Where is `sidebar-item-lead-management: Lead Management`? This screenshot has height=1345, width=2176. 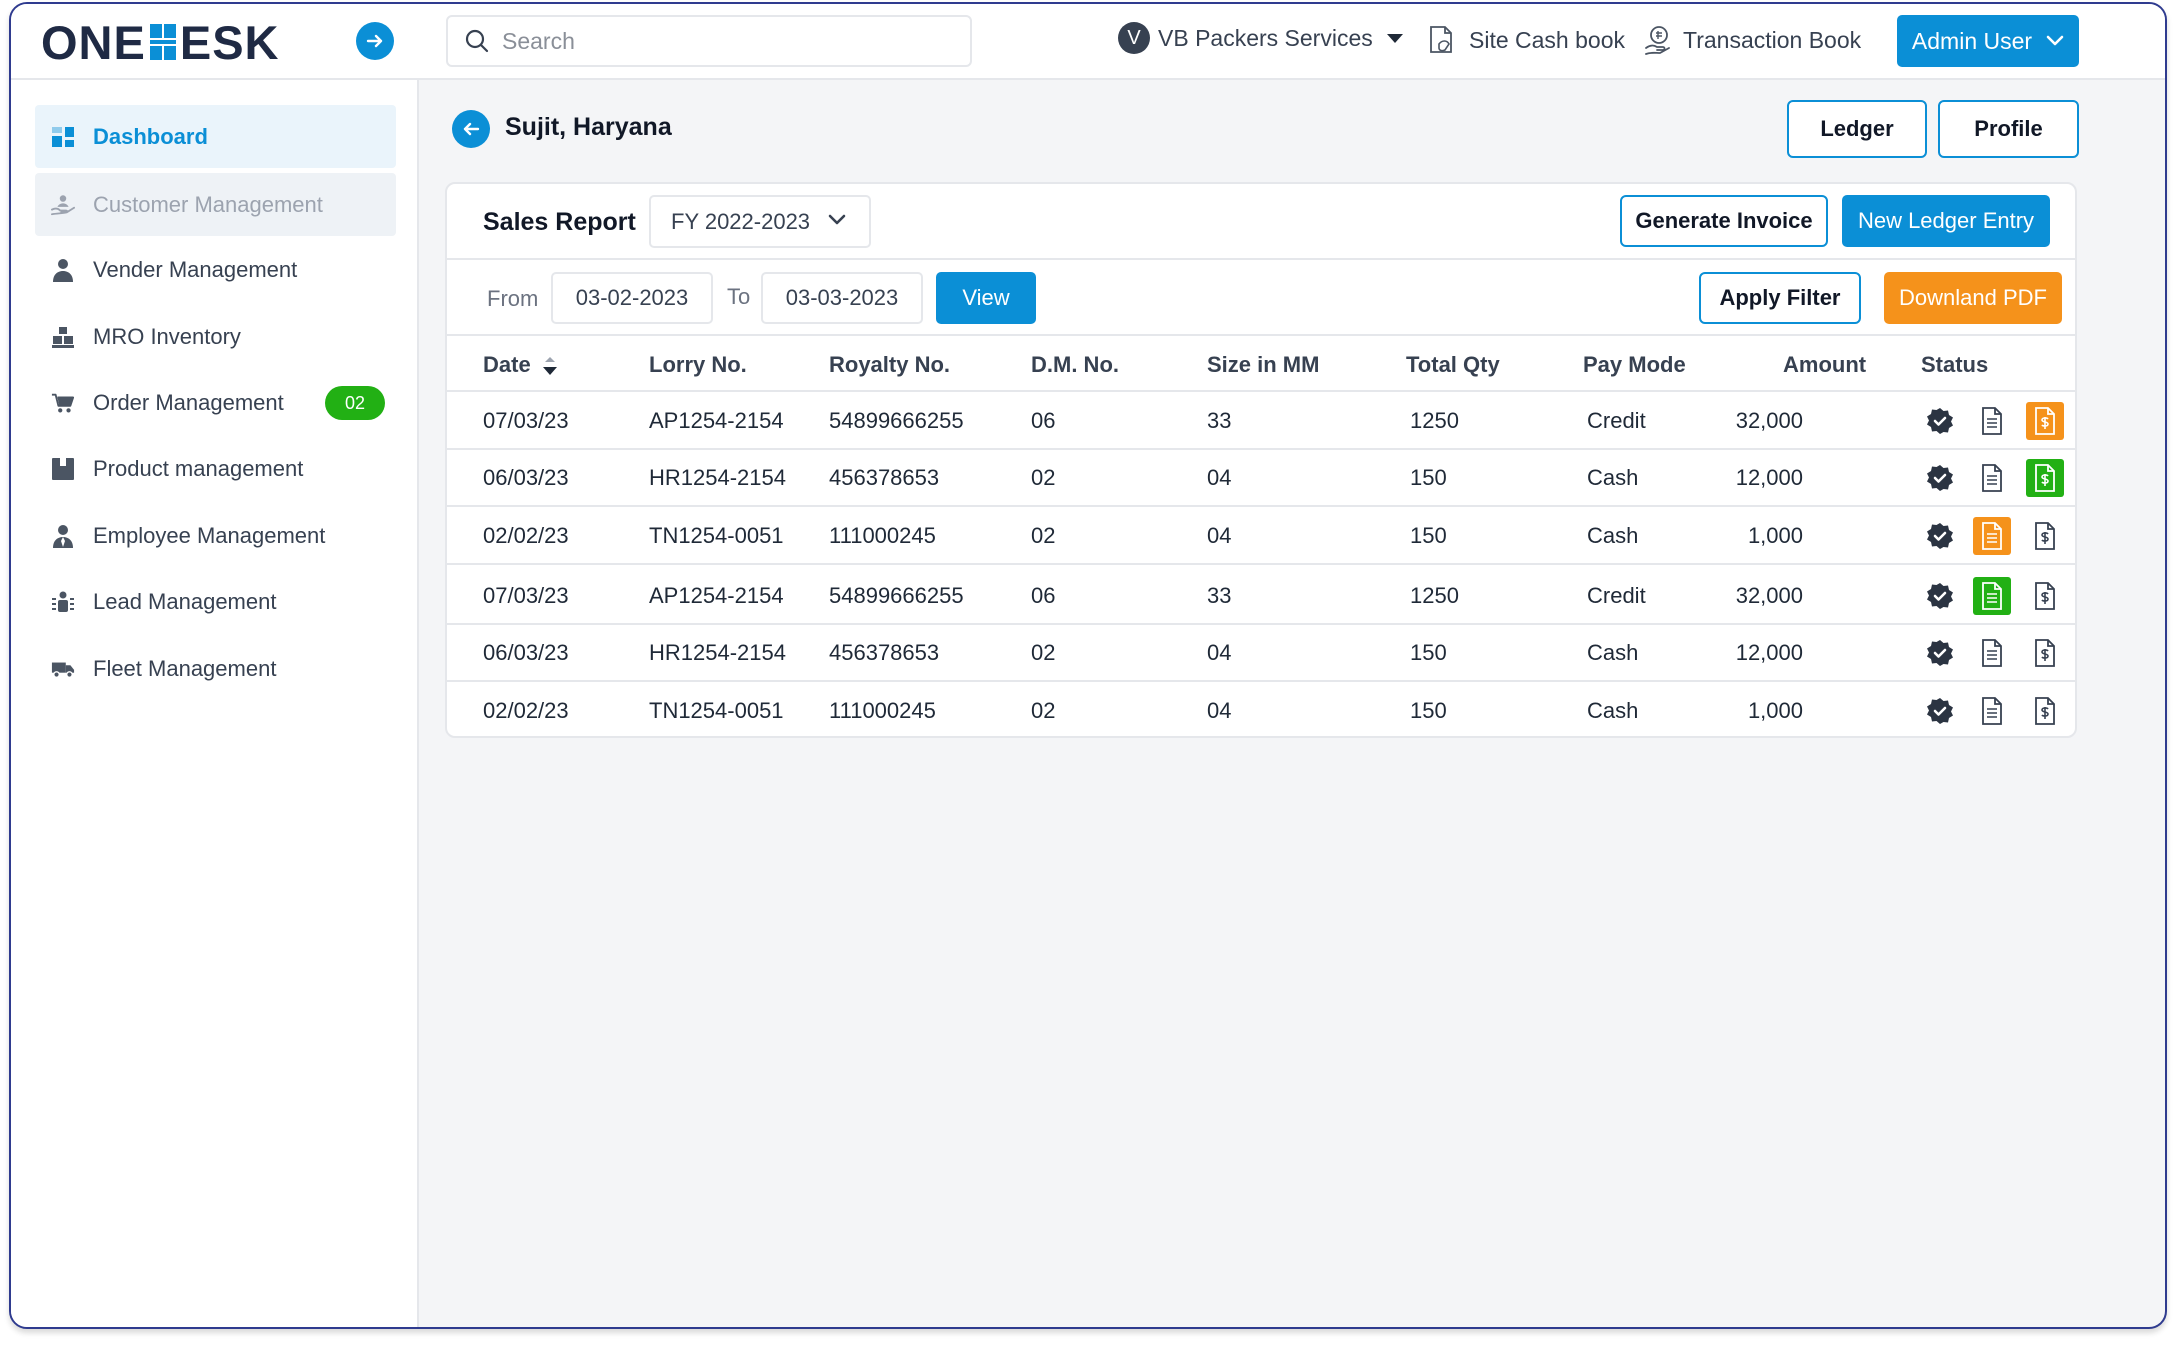 sidebar-item-lead-management: Lead Management is located at coordinates (215, 601).